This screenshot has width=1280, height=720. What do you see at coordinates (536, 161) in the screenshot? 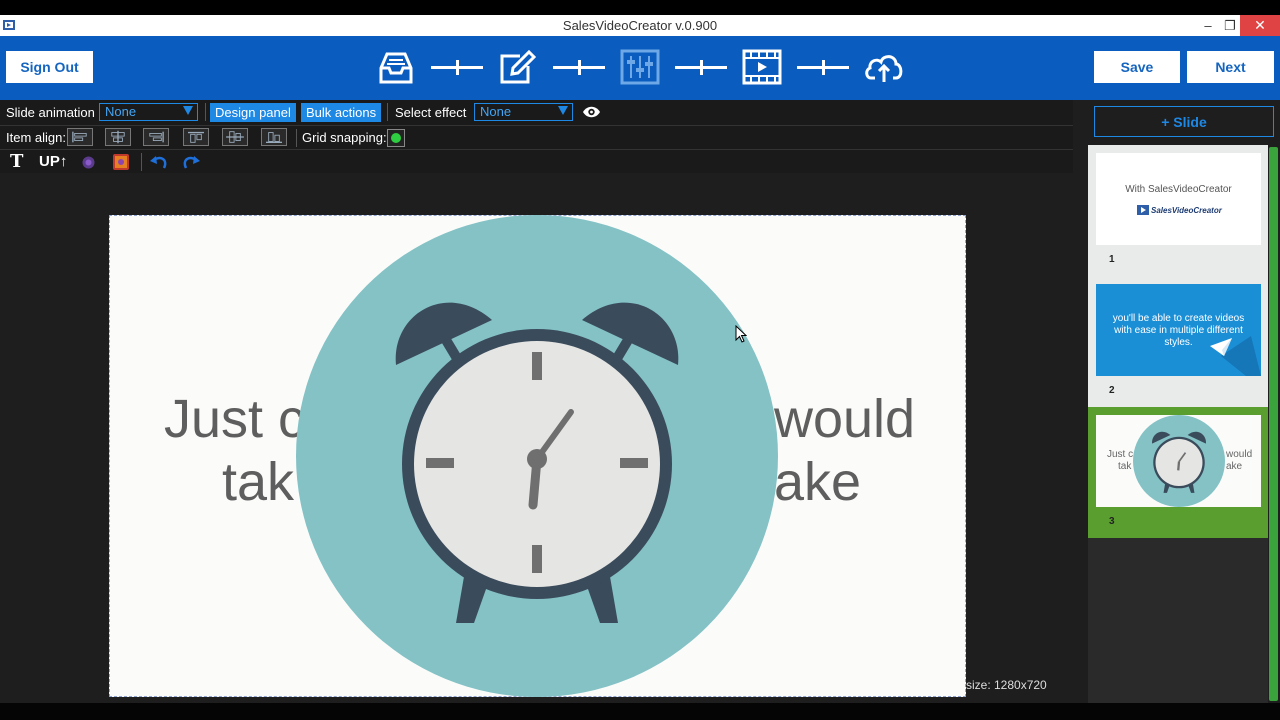
I see `design-toolbar-row-3: T UP↑` at bounding box center [536, 161].